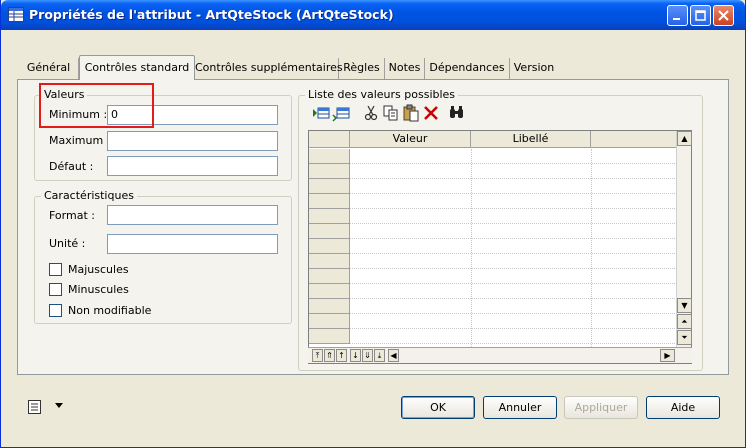 The height and width of the screenshot is (448, 746). I want to click on list-menu-icon, so click(35, 407).